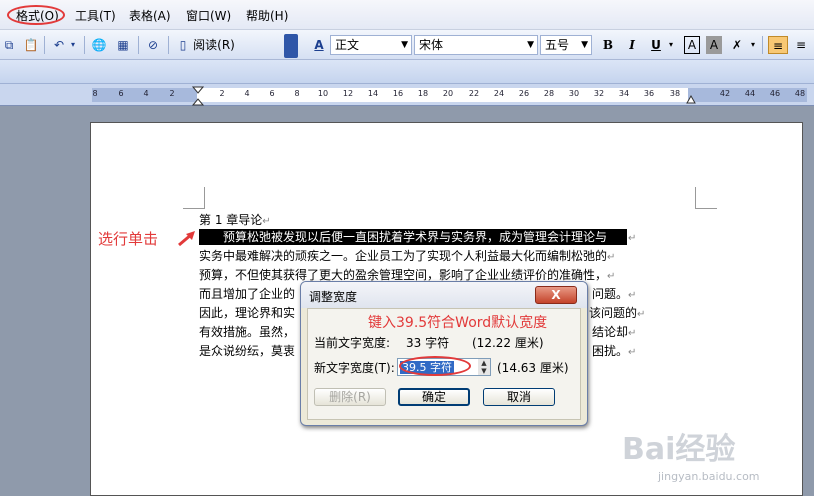 This screenshot has width=814, height=496. What do you see at coordinates (610, 294) in the screenshot?
I see `line-text: 问题。` at bounding box center [610, 294].